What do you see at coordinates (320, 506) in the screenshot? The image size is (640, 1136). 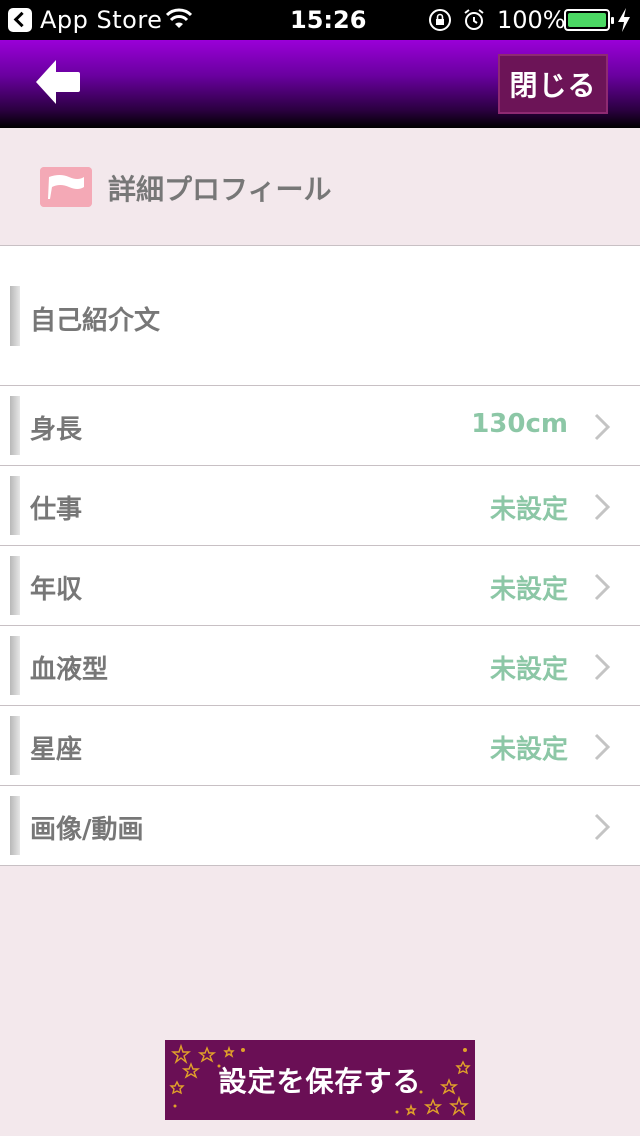 I see `list-item-job: 仕事 未設定` at bounding box center [320, 506].